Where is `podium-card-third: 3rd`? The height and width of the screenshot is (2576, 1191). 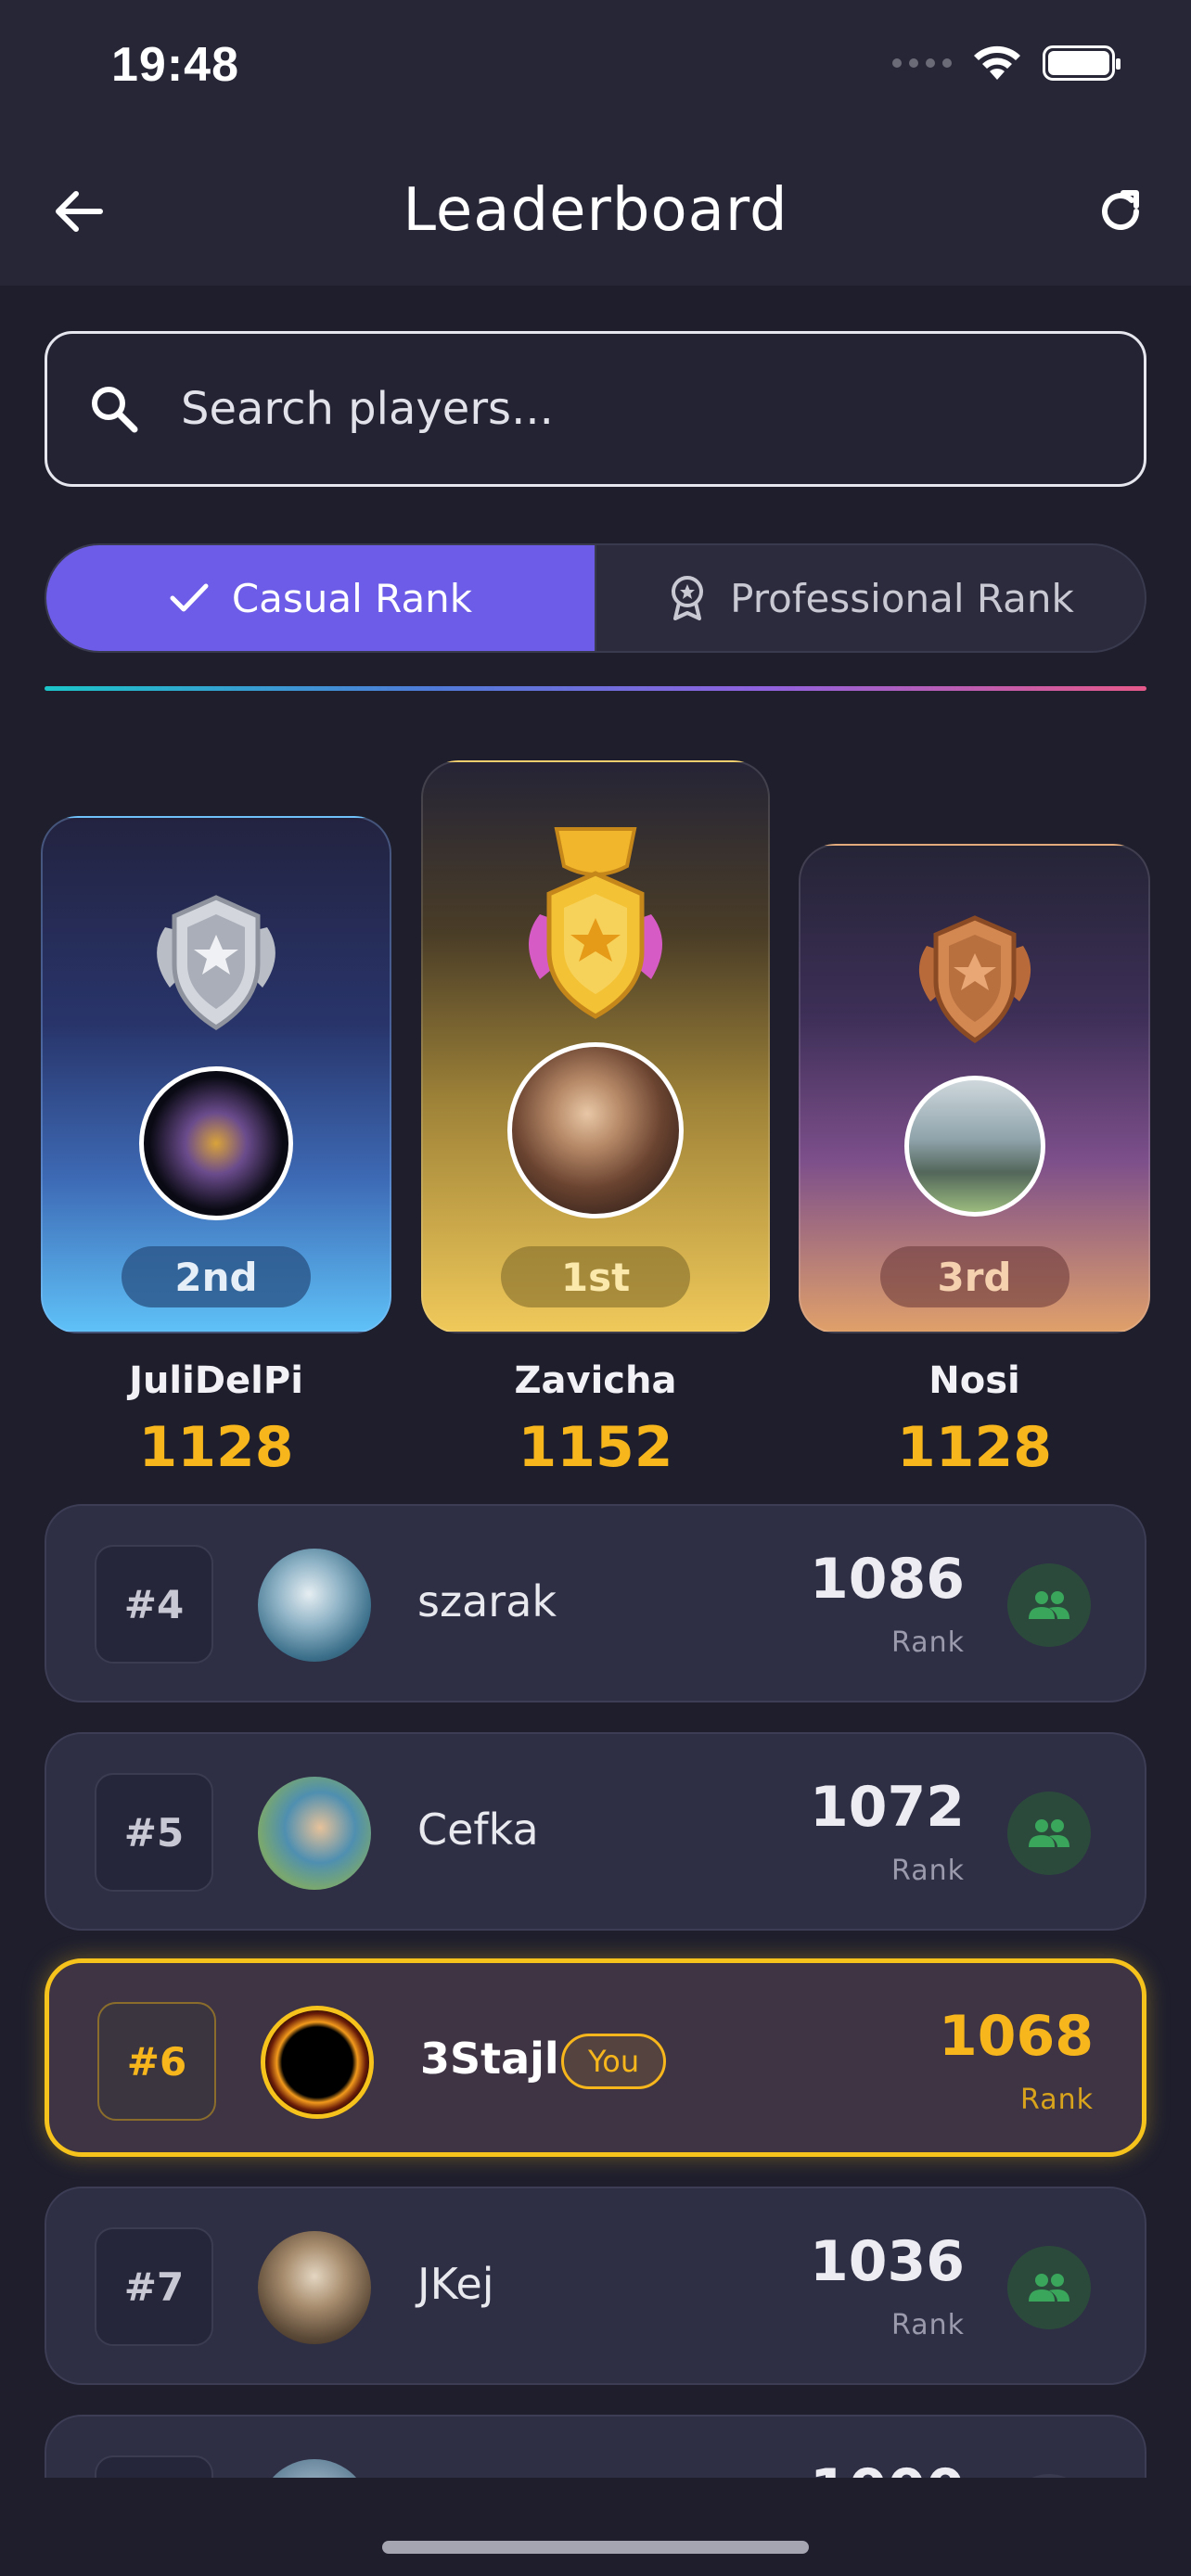
podium-card-third: 3rd is located at coordinates (974, 1089).